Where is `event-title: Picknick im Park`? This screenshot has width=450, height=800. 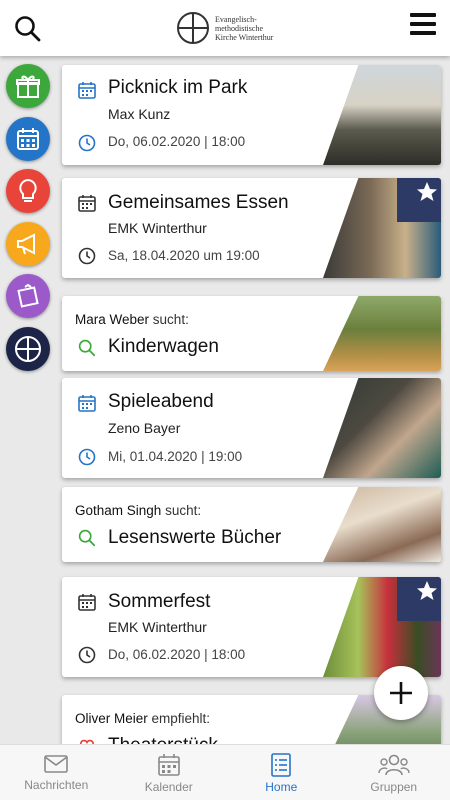
event-title: Picknick im Park is located at coordinates (178, 87).